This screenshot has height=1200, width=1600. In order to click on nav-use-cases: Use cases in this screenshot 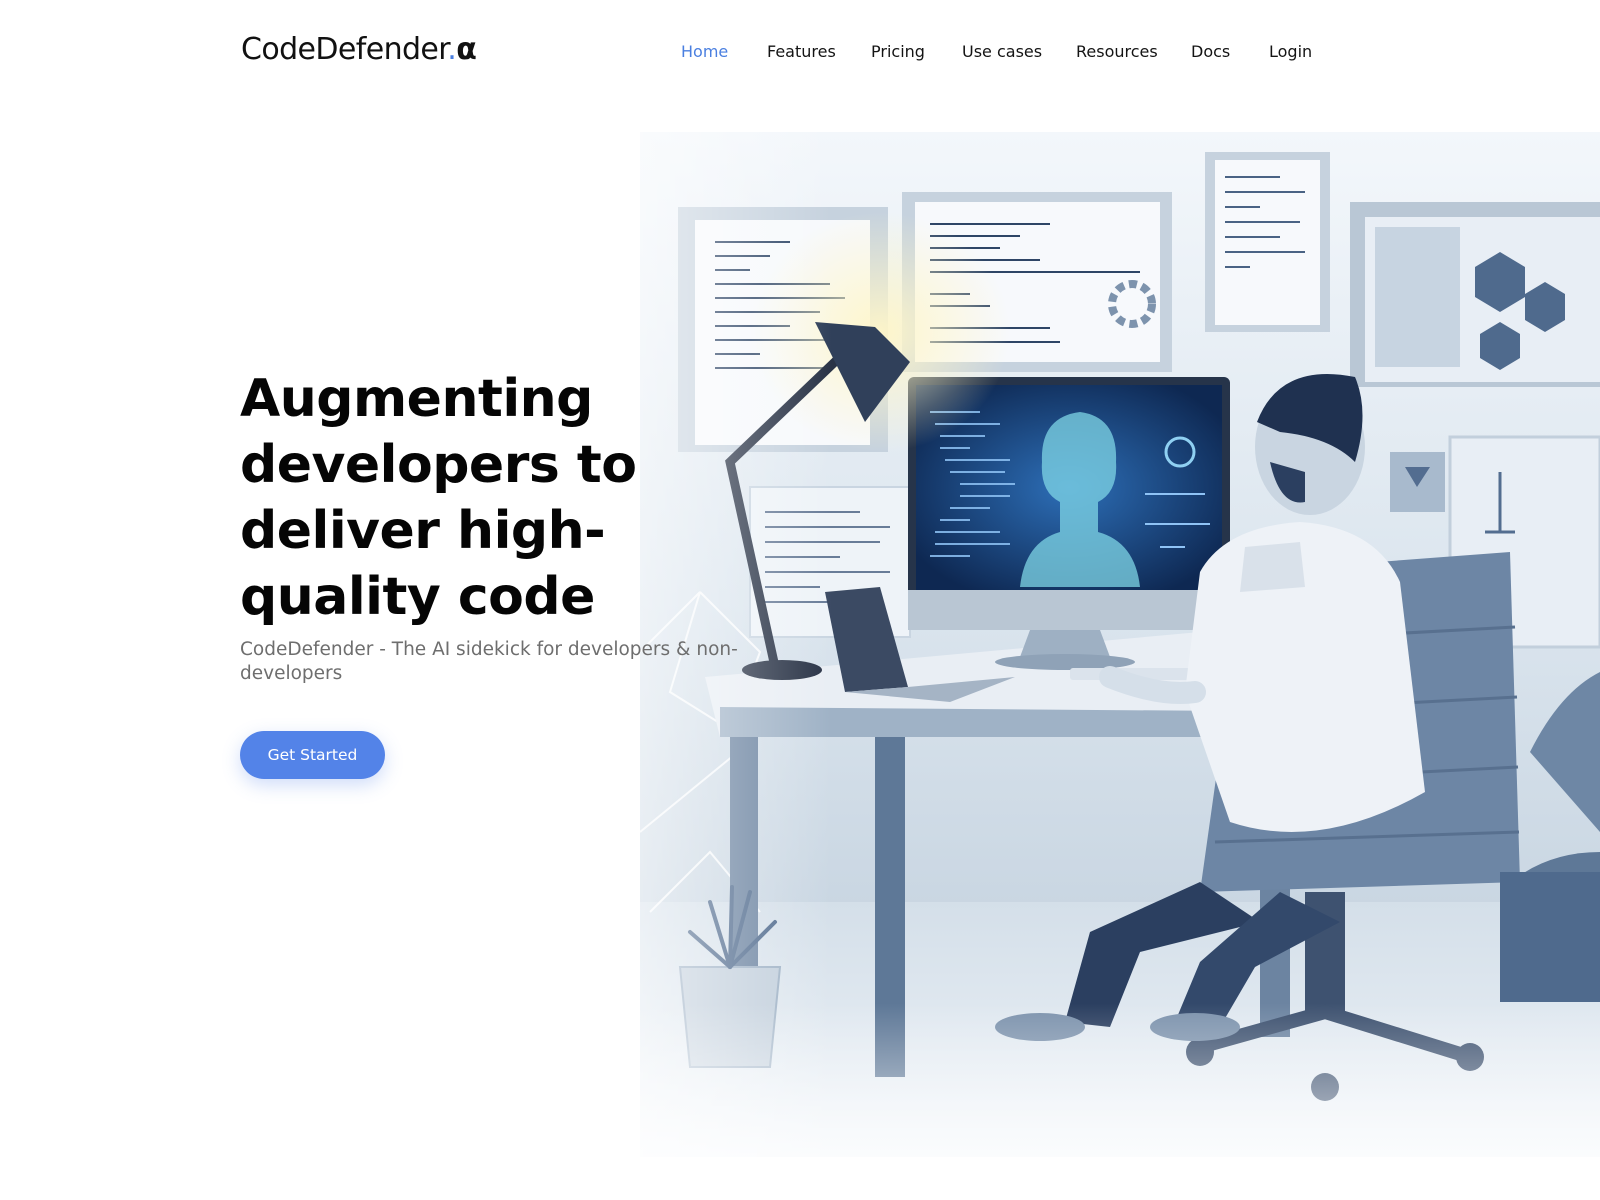, I will do `click(1002, 52)`.